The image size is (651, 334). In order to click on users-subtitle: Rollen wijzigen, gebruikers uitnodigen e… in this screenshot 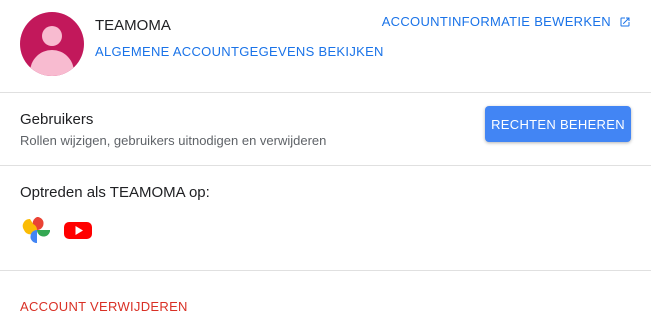, I will do `click(173, 140)`.